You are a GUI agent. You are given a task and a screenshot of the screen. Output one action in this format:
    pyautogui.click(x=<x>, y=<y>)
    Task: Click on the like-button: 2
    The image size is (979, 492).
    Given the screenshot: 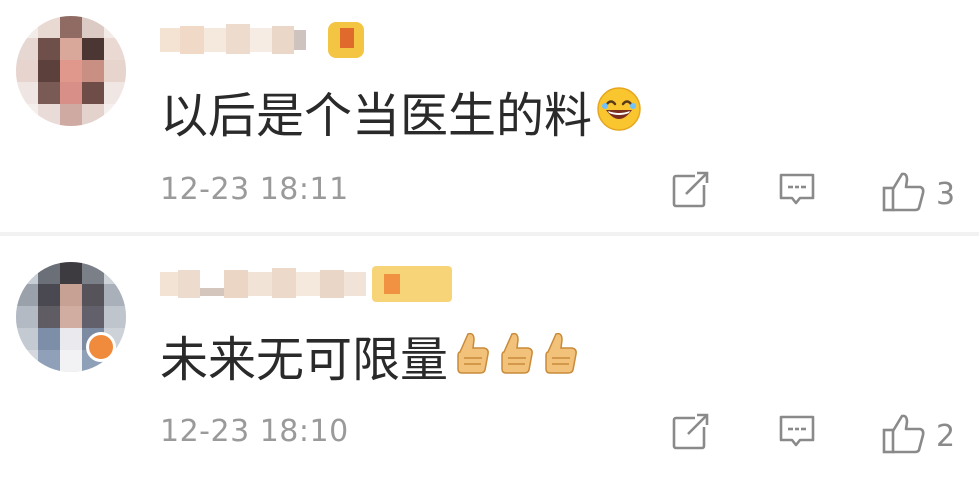 What is the action you would take?
    pyautogui.click(x=917, y=436)
    